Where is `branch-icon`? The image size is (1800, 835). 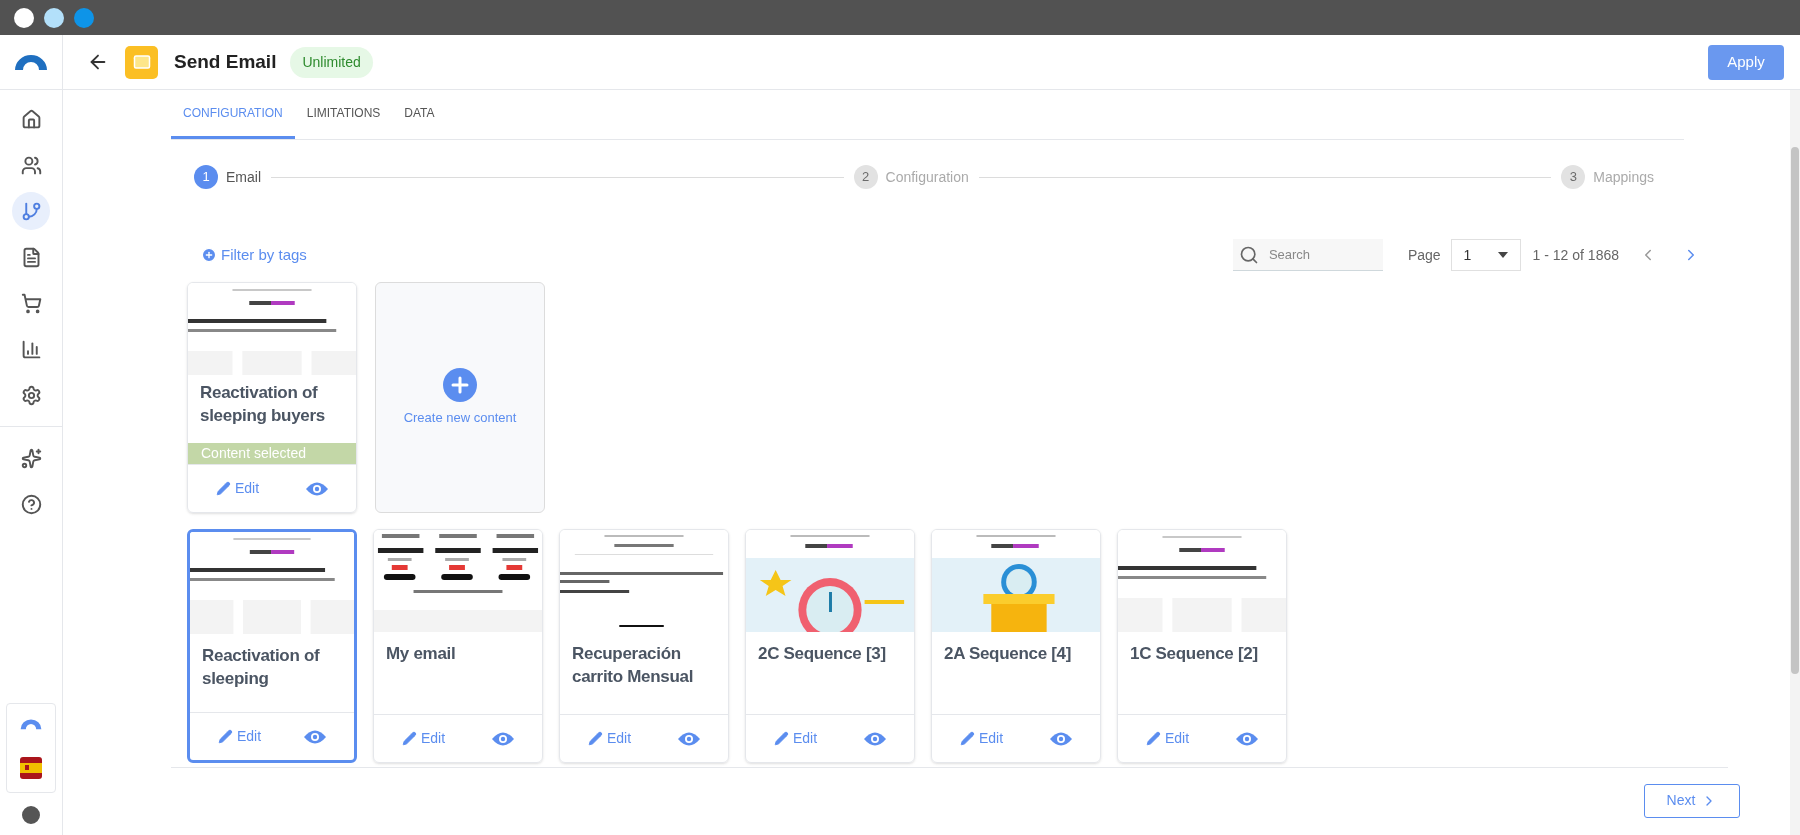 branch-icon is located at coordinates (31, 211).